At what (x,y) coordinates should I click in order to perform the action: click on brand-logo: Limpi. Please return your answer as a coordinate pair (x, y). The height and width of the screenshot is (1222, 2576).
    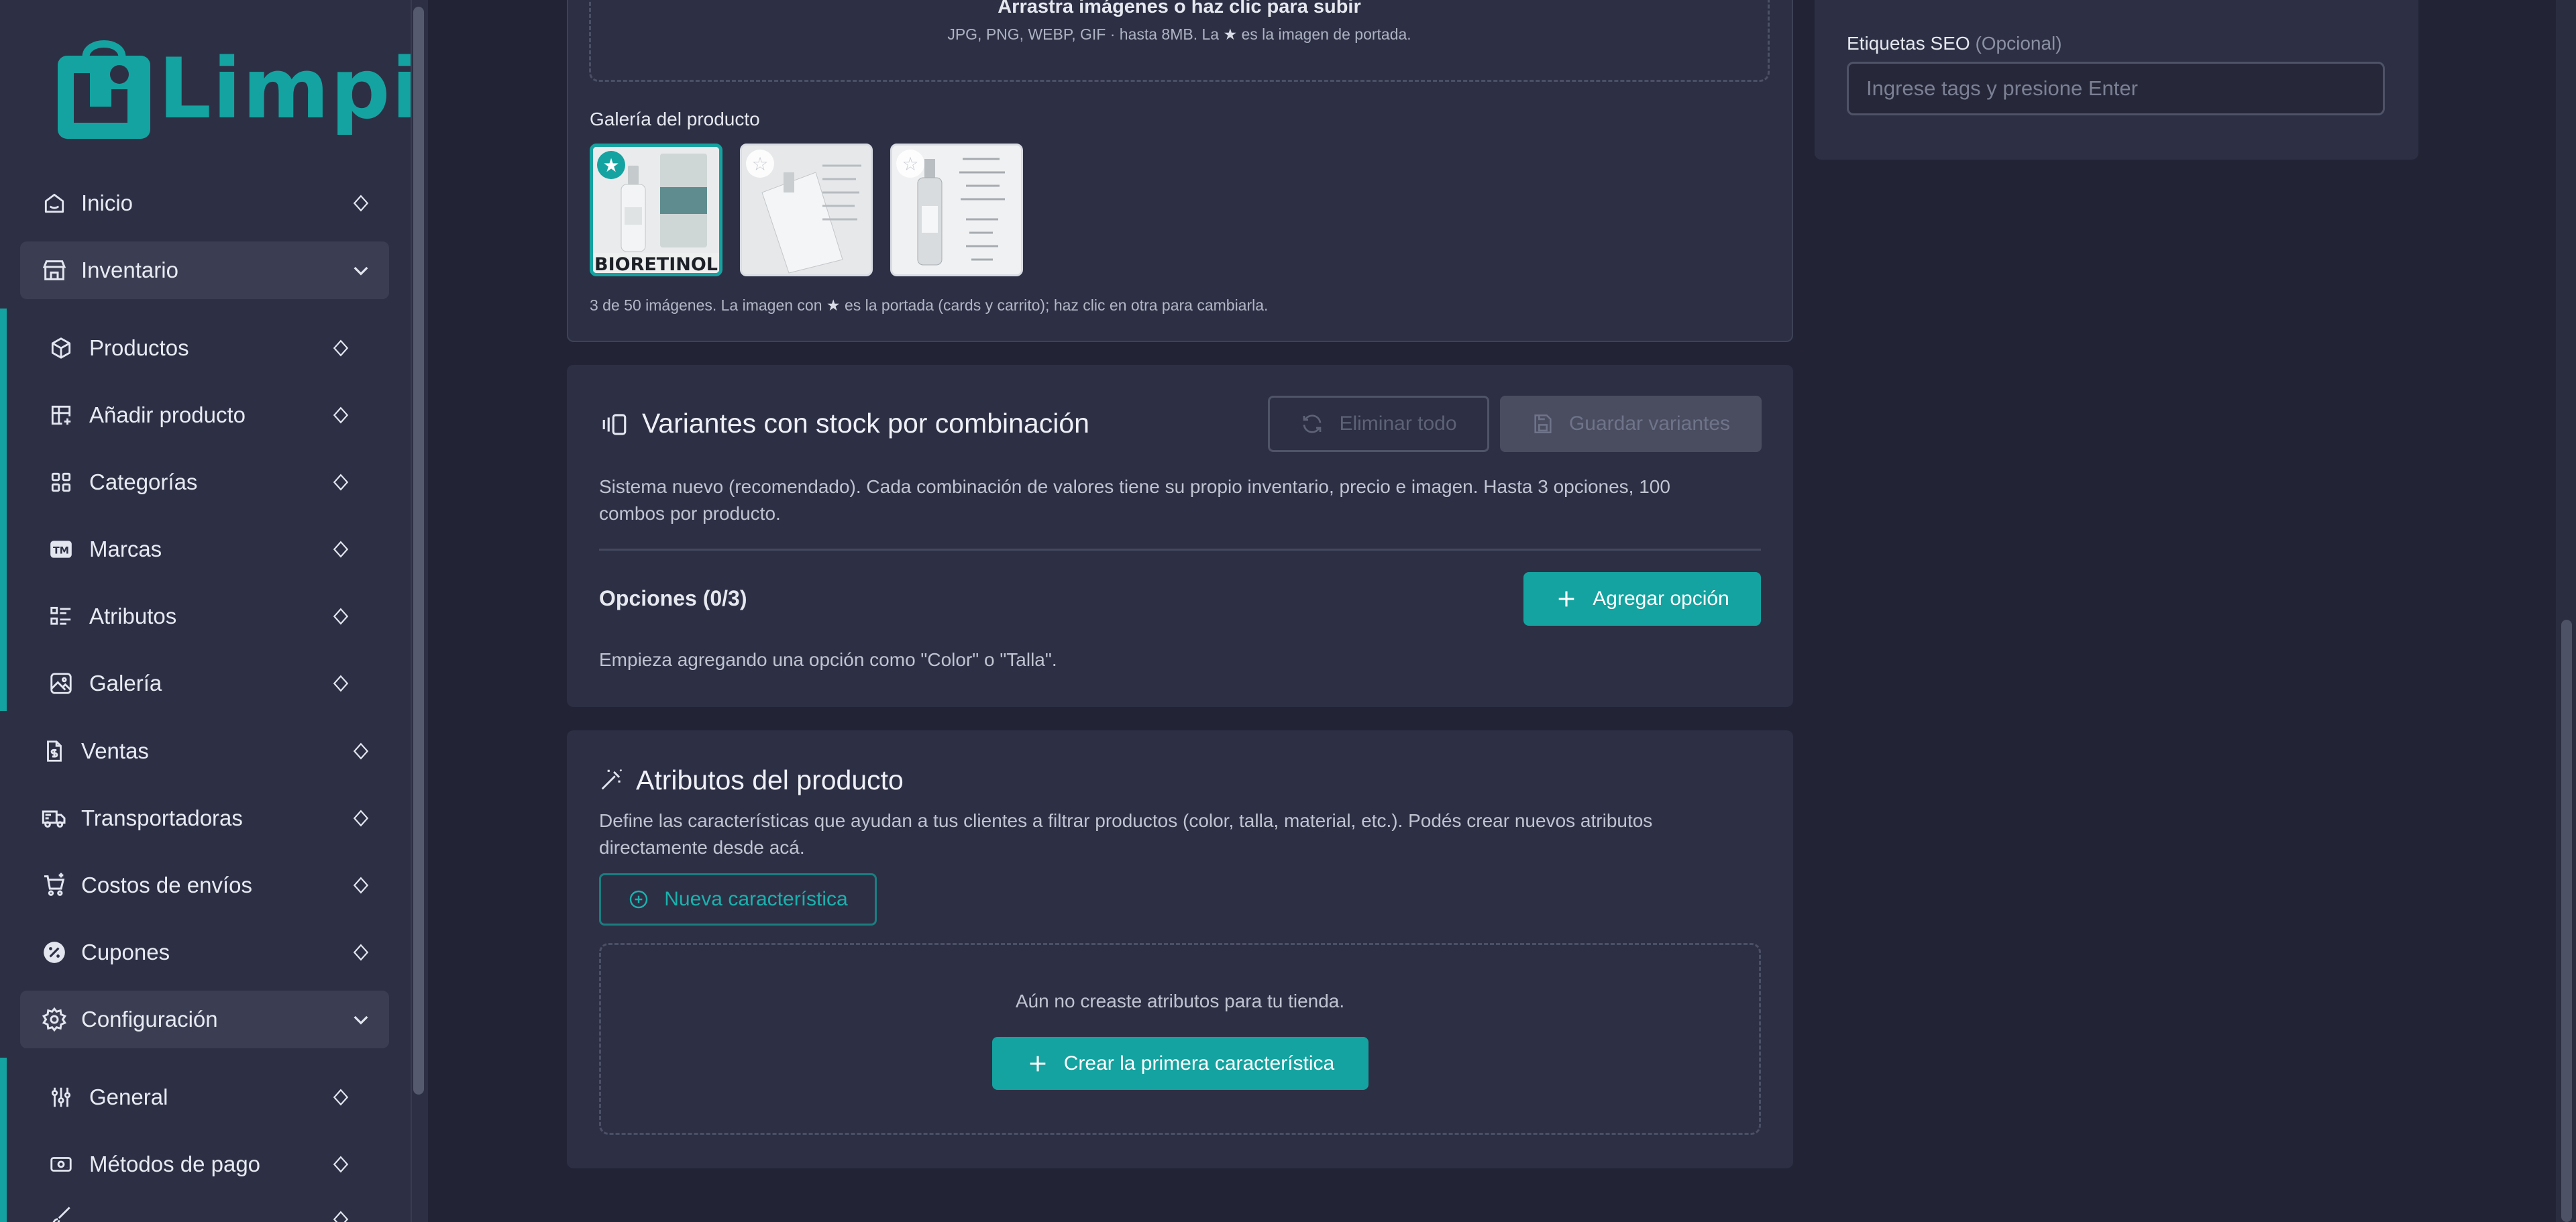
    Looking at the image, I should click on (237, 89).